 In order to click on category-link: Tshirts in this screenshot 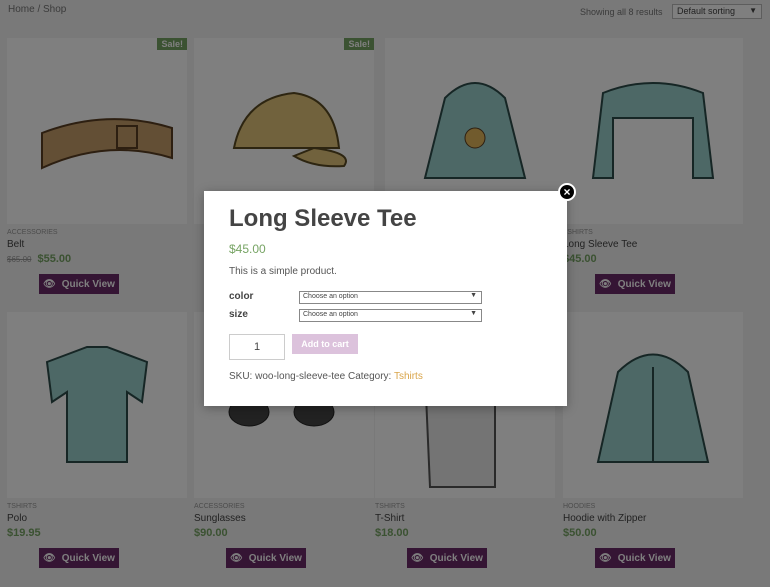, I will do `click(408, 376)`.